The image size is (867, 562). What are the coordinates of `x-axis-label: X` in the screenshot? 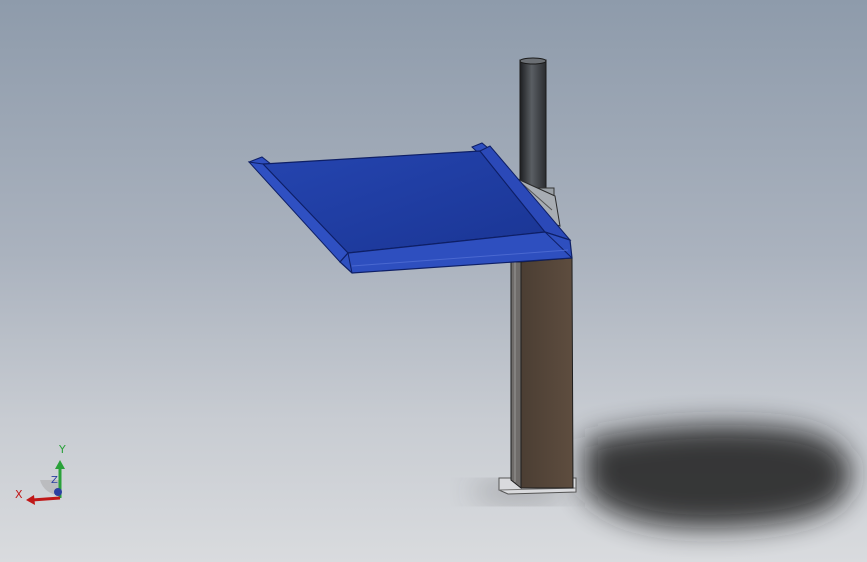 It's located at (19, 494).